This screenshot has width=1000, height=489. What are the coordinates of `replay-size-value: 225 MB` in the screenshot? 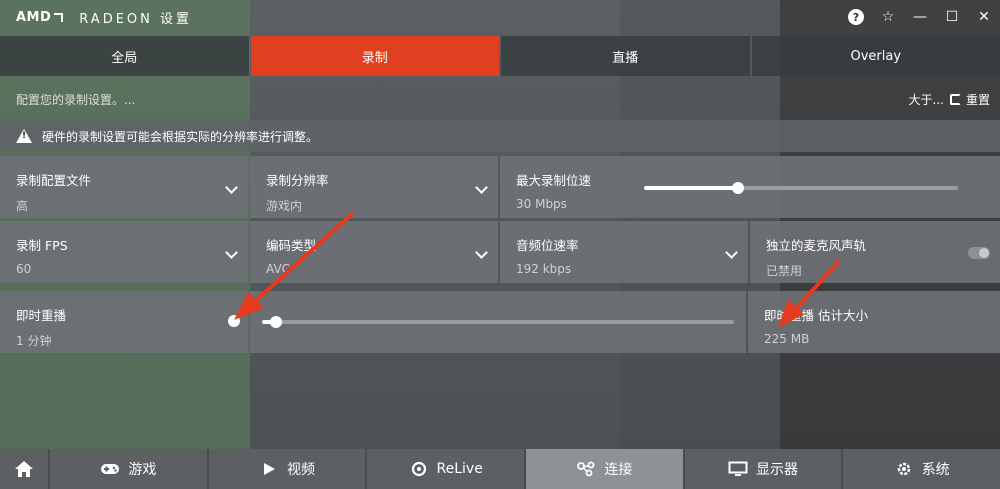 It's located at (787, 339).